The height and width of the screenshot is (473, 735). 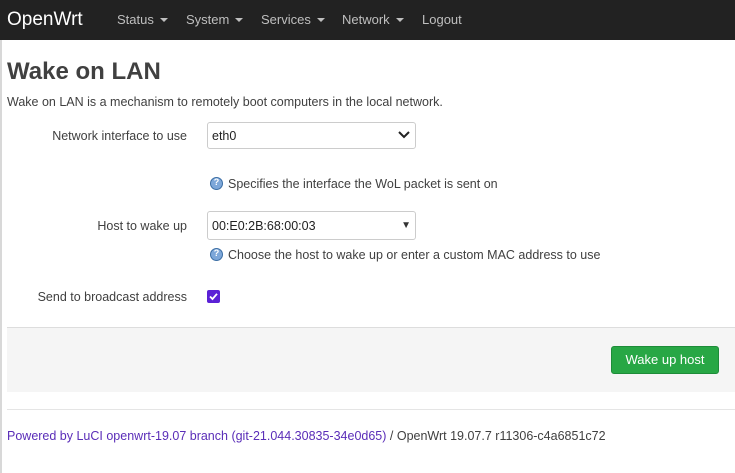 I want to click on host-combobox: 00:E0:2B:68:00:03 ▼, so click(x=311, y=225).